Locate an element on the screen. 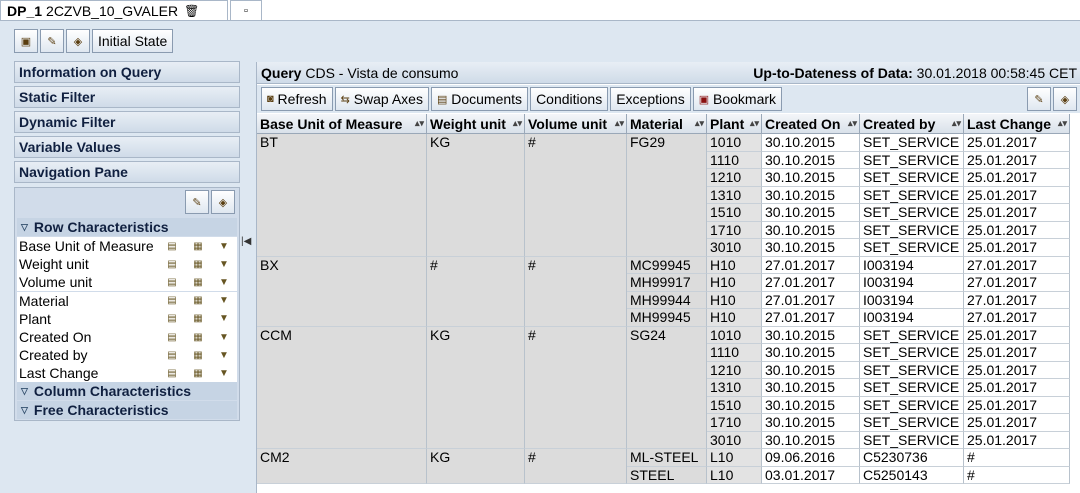 Image resolution: width=1080 pixels, height=493 pixels. column-characteristics-section: ▽ Column Characteristics is located at coordinates (127, 391).